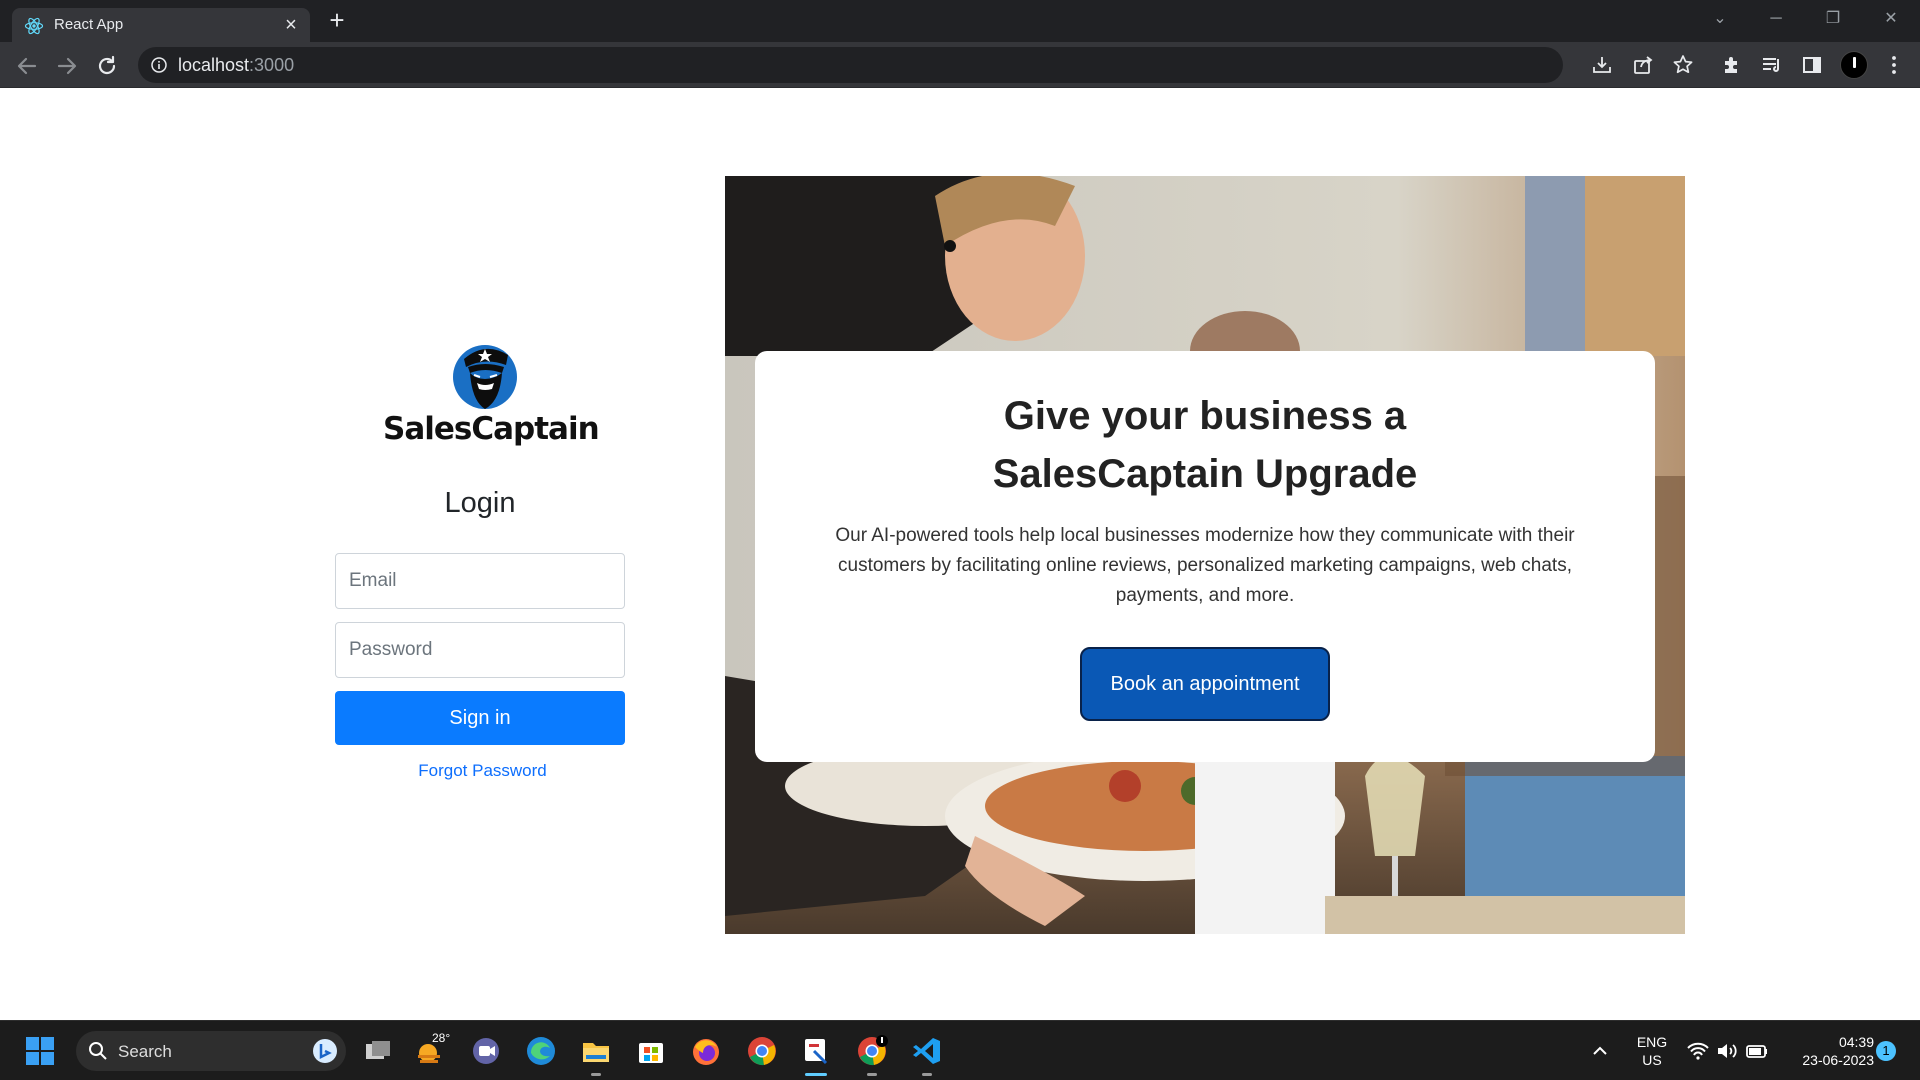  I want to click on install-app-icon, so click(1602, 65).